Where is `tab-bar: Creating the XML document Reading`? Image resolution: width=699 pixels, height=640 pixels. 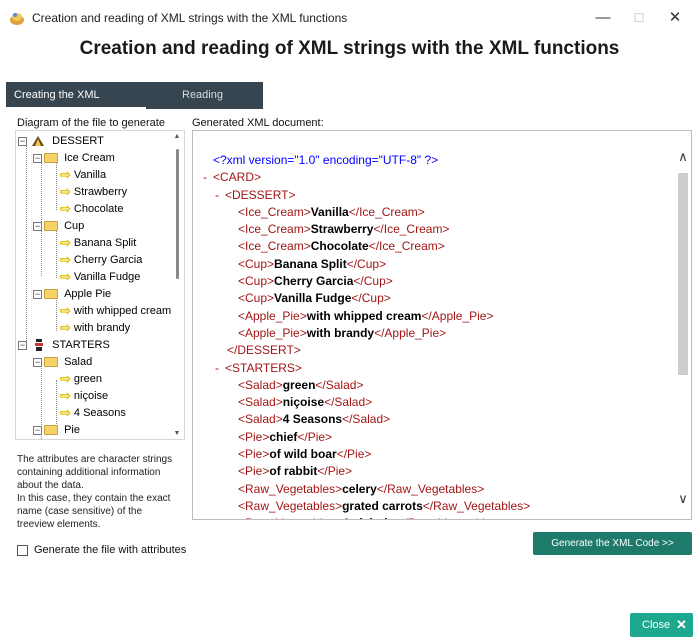
tab-bar: Creating the XML document Reading is located at coordinates (134, 105).